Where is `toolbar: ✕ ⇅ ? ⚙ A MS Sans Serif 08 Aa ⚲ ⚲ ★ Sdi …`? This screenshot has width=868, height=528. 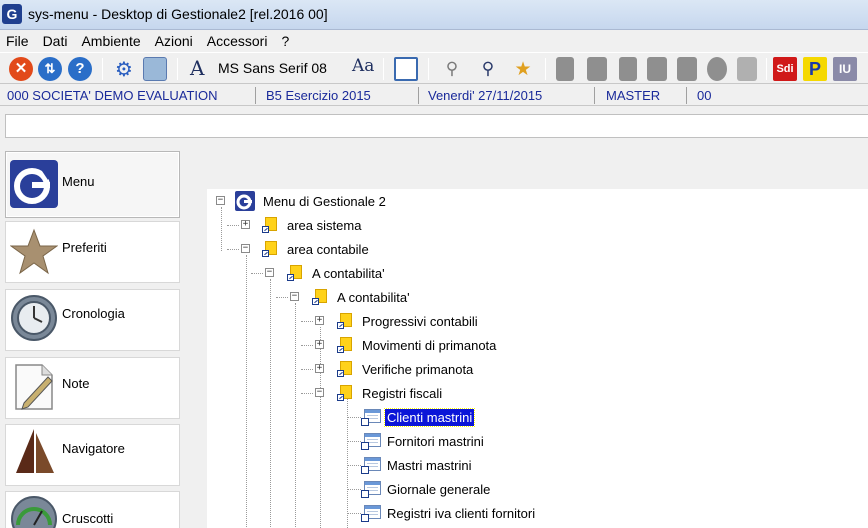 toolbar: ✕ ⇅ ? ⚙ A MS Sans Serif 08 Aa ⚲ ⚲ ★ Sdi … is located at coordinates (434, 68).